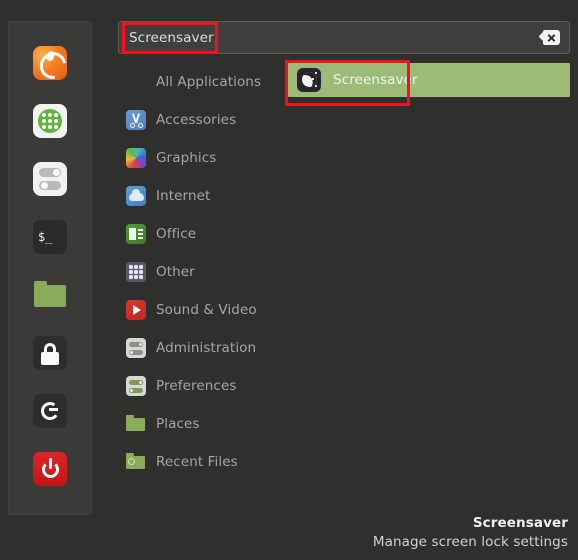  I want to click on category-item-sound-and-video: Sound & Video, so click(200, 310).